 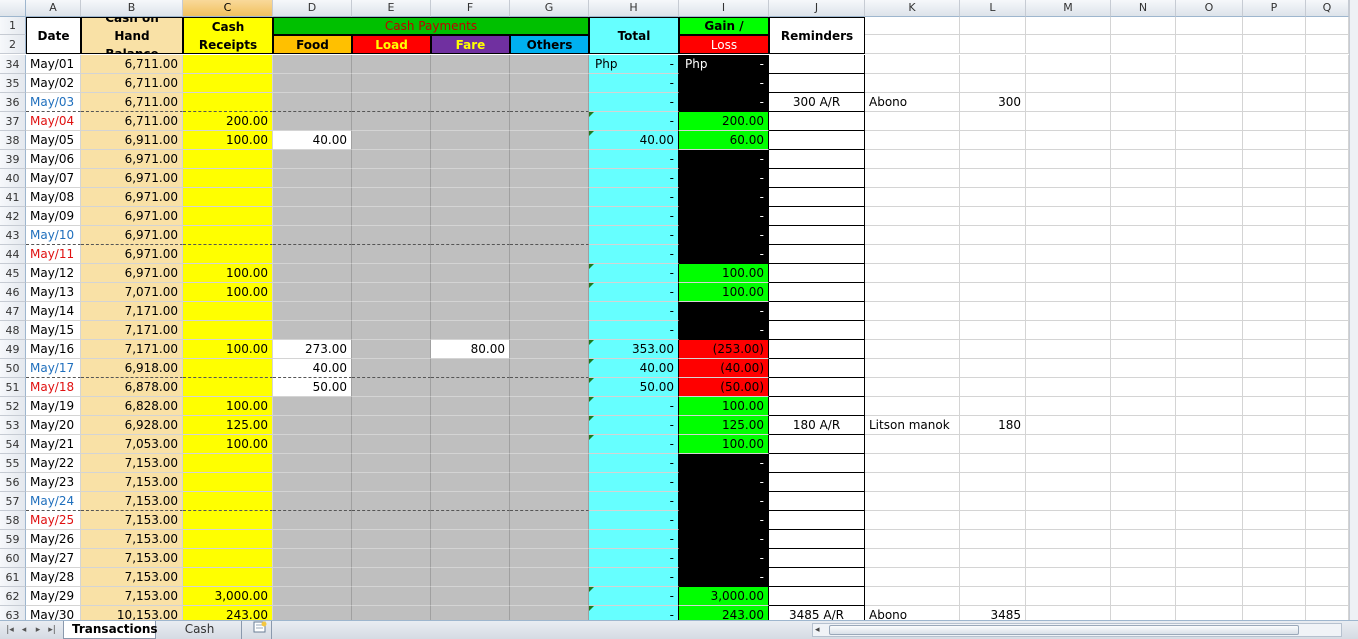 What do you see at coordinates (132, 8) in the screenshot?
I see `column-header-b: B` at bounding box center [132, 8].